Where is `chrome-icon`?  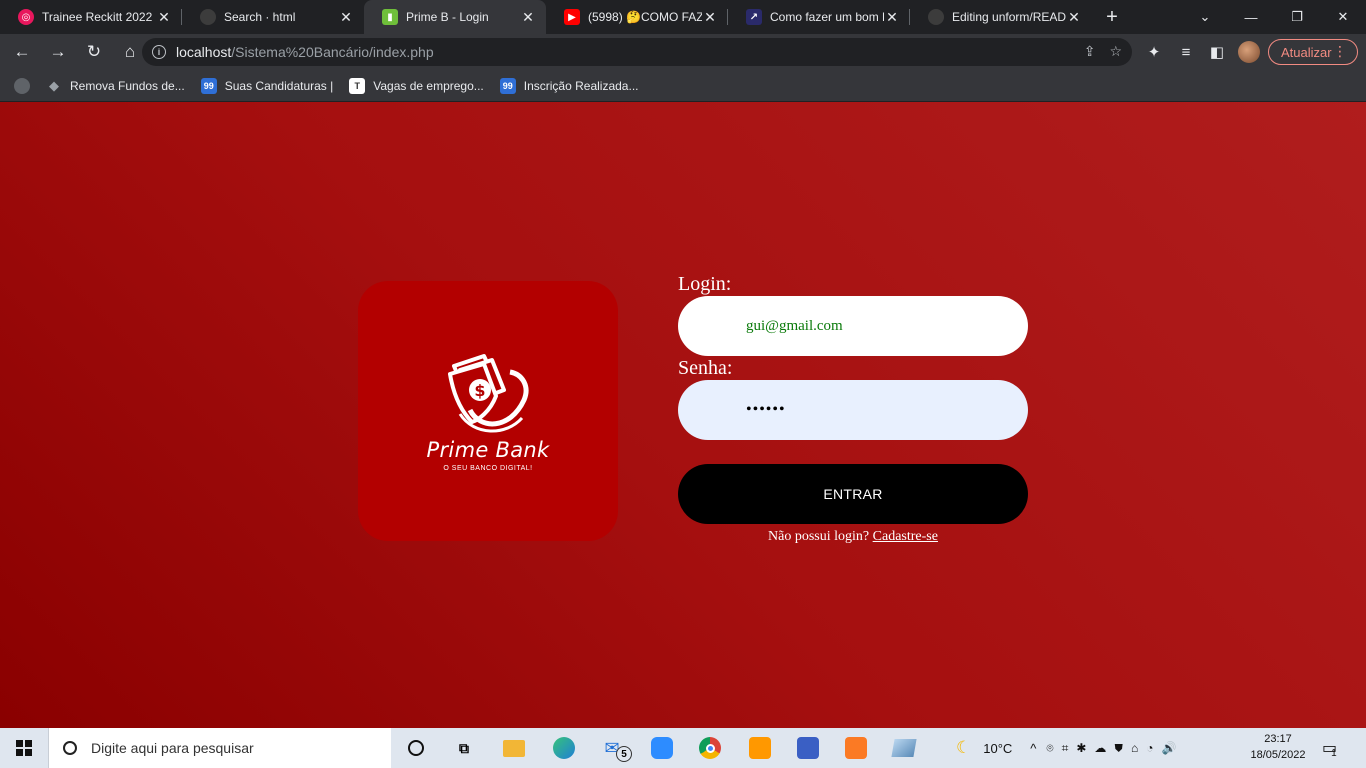
chrome-icon is located at coordinates (710, 748).